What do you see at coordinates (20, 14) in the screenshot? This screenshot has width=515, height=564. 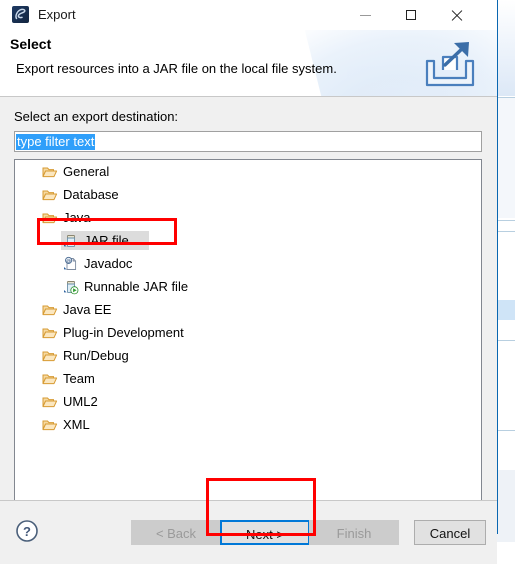 I see `eclipse-icon` at bounding box center [20, 14].